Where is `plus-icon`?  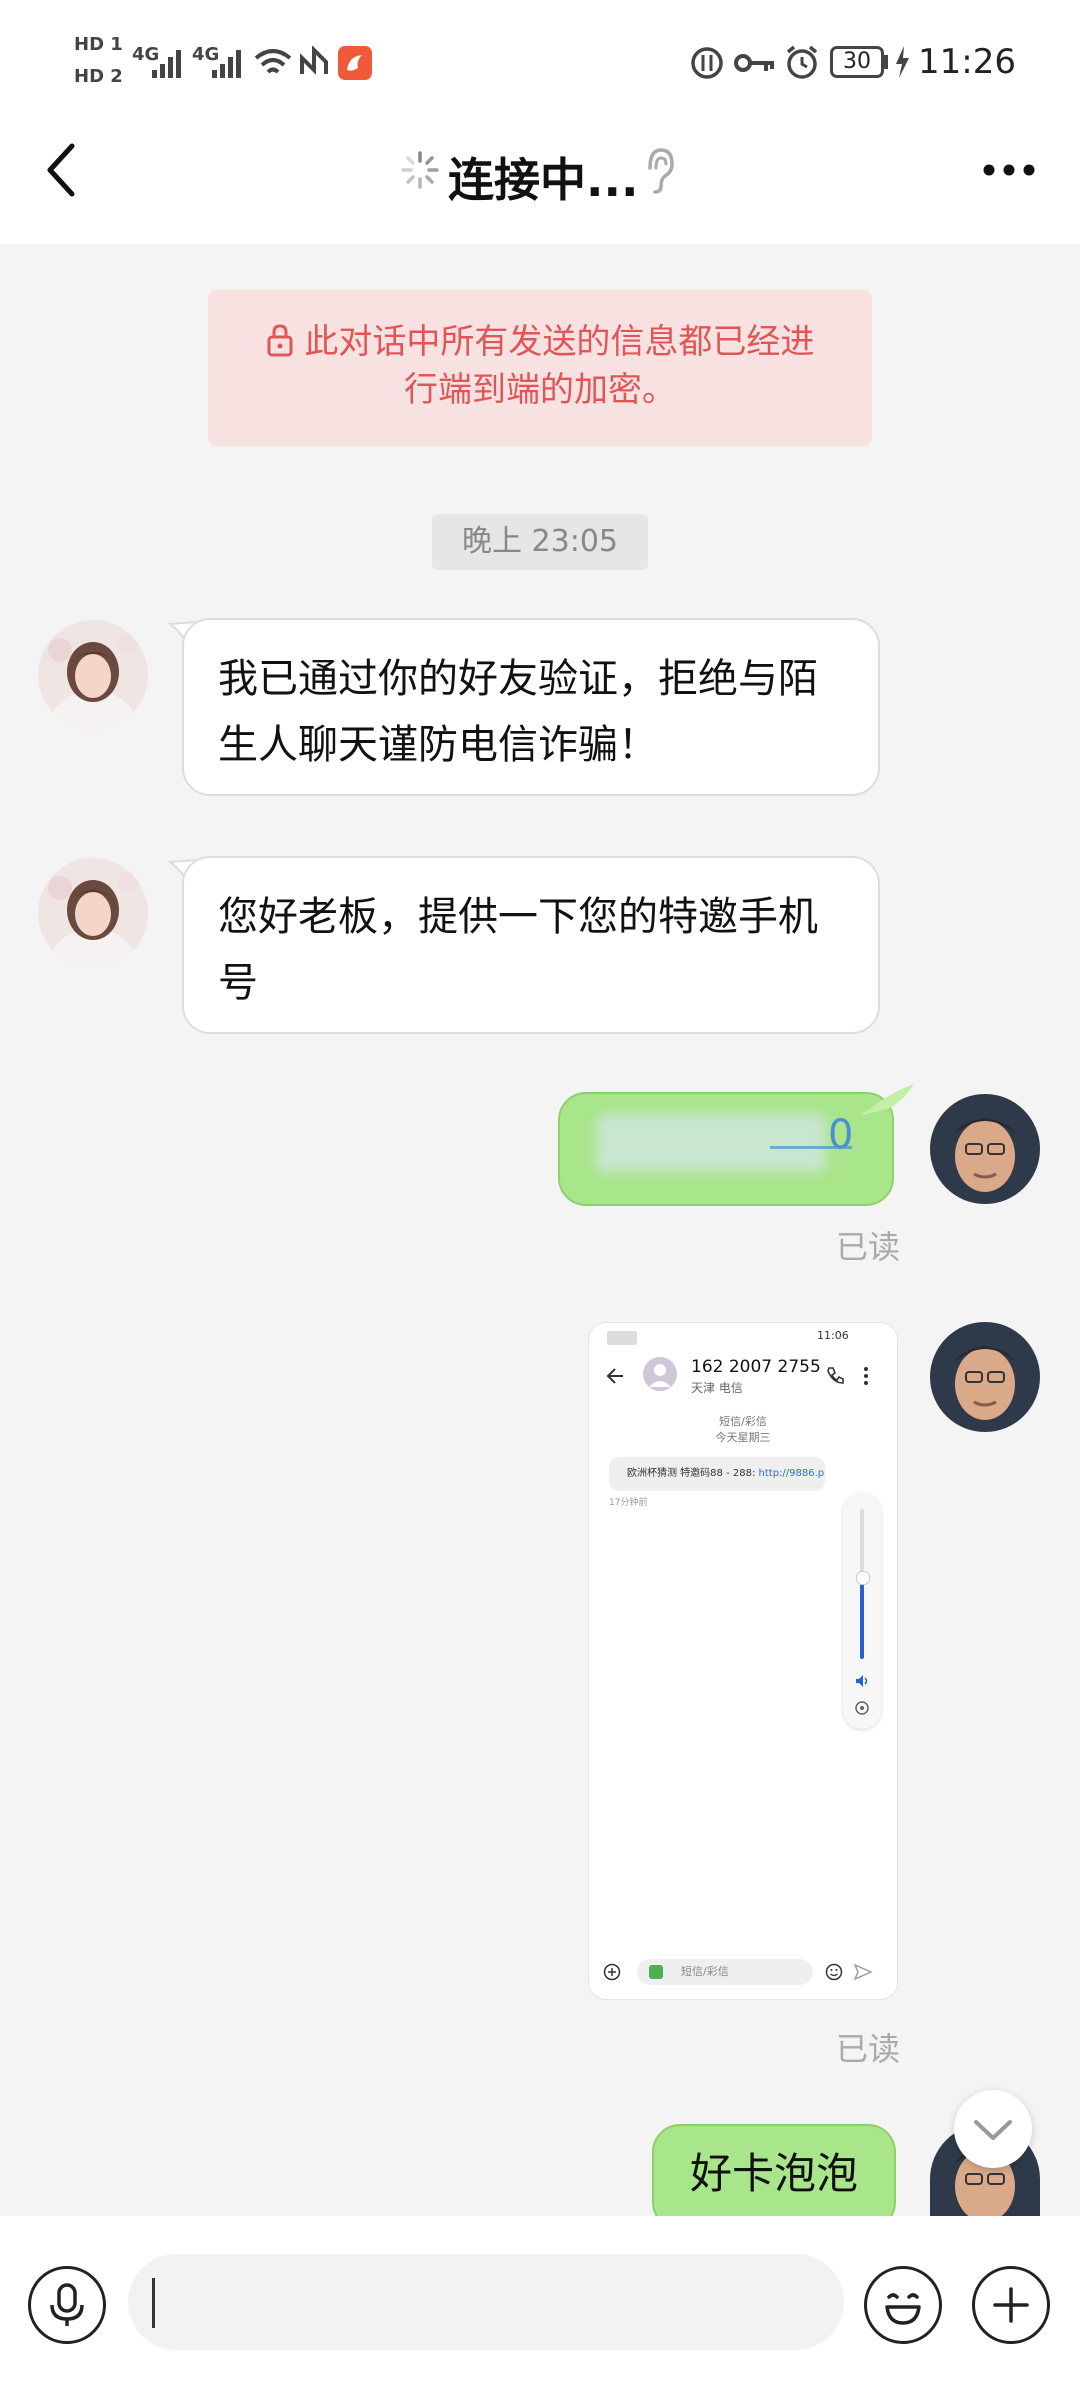 plus-icon is located at coordinates (1011, 2305).